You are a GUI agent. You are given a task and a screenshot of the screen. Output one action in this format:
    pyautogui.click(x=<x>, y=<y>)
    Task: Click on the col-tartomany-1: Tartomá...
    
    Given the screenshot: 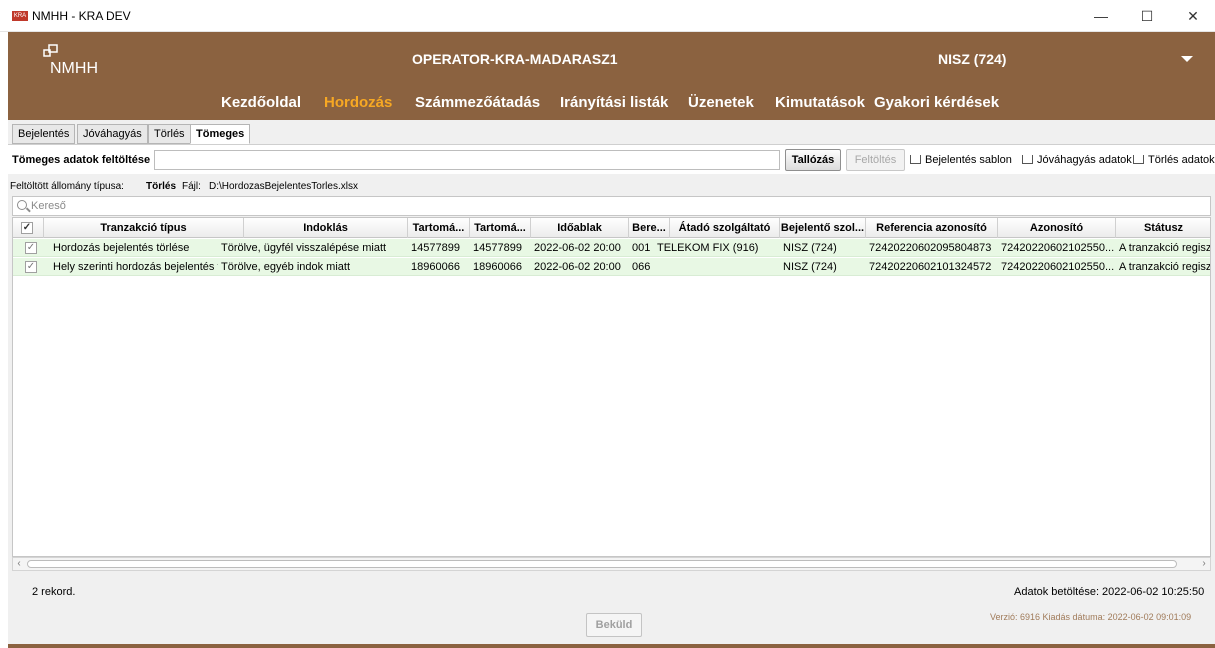 What is the action you would take?
    pyautogui.click(x=439, y=228)
    